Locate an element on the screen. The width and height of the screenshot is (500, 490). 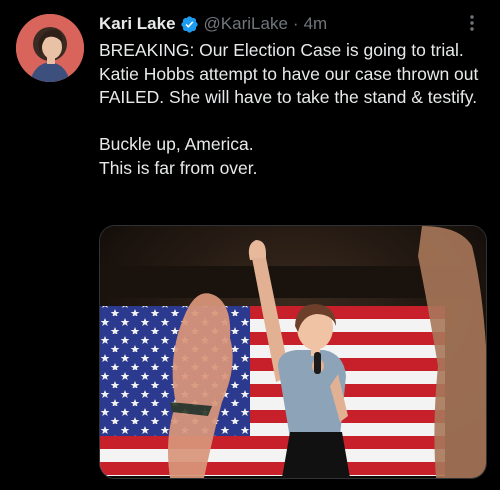
author-handle: @KariLake is located at coordinates (246, 24).